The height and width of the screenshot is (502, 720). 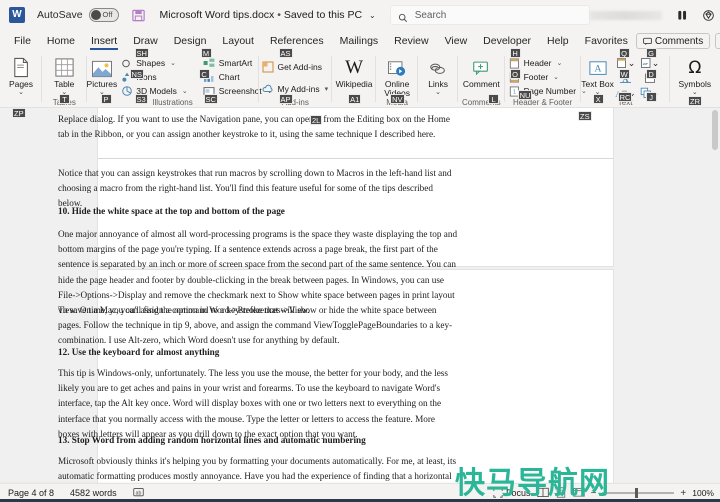 I want to click on keytip-quick-parts: Q, so click(x=624, y=53).